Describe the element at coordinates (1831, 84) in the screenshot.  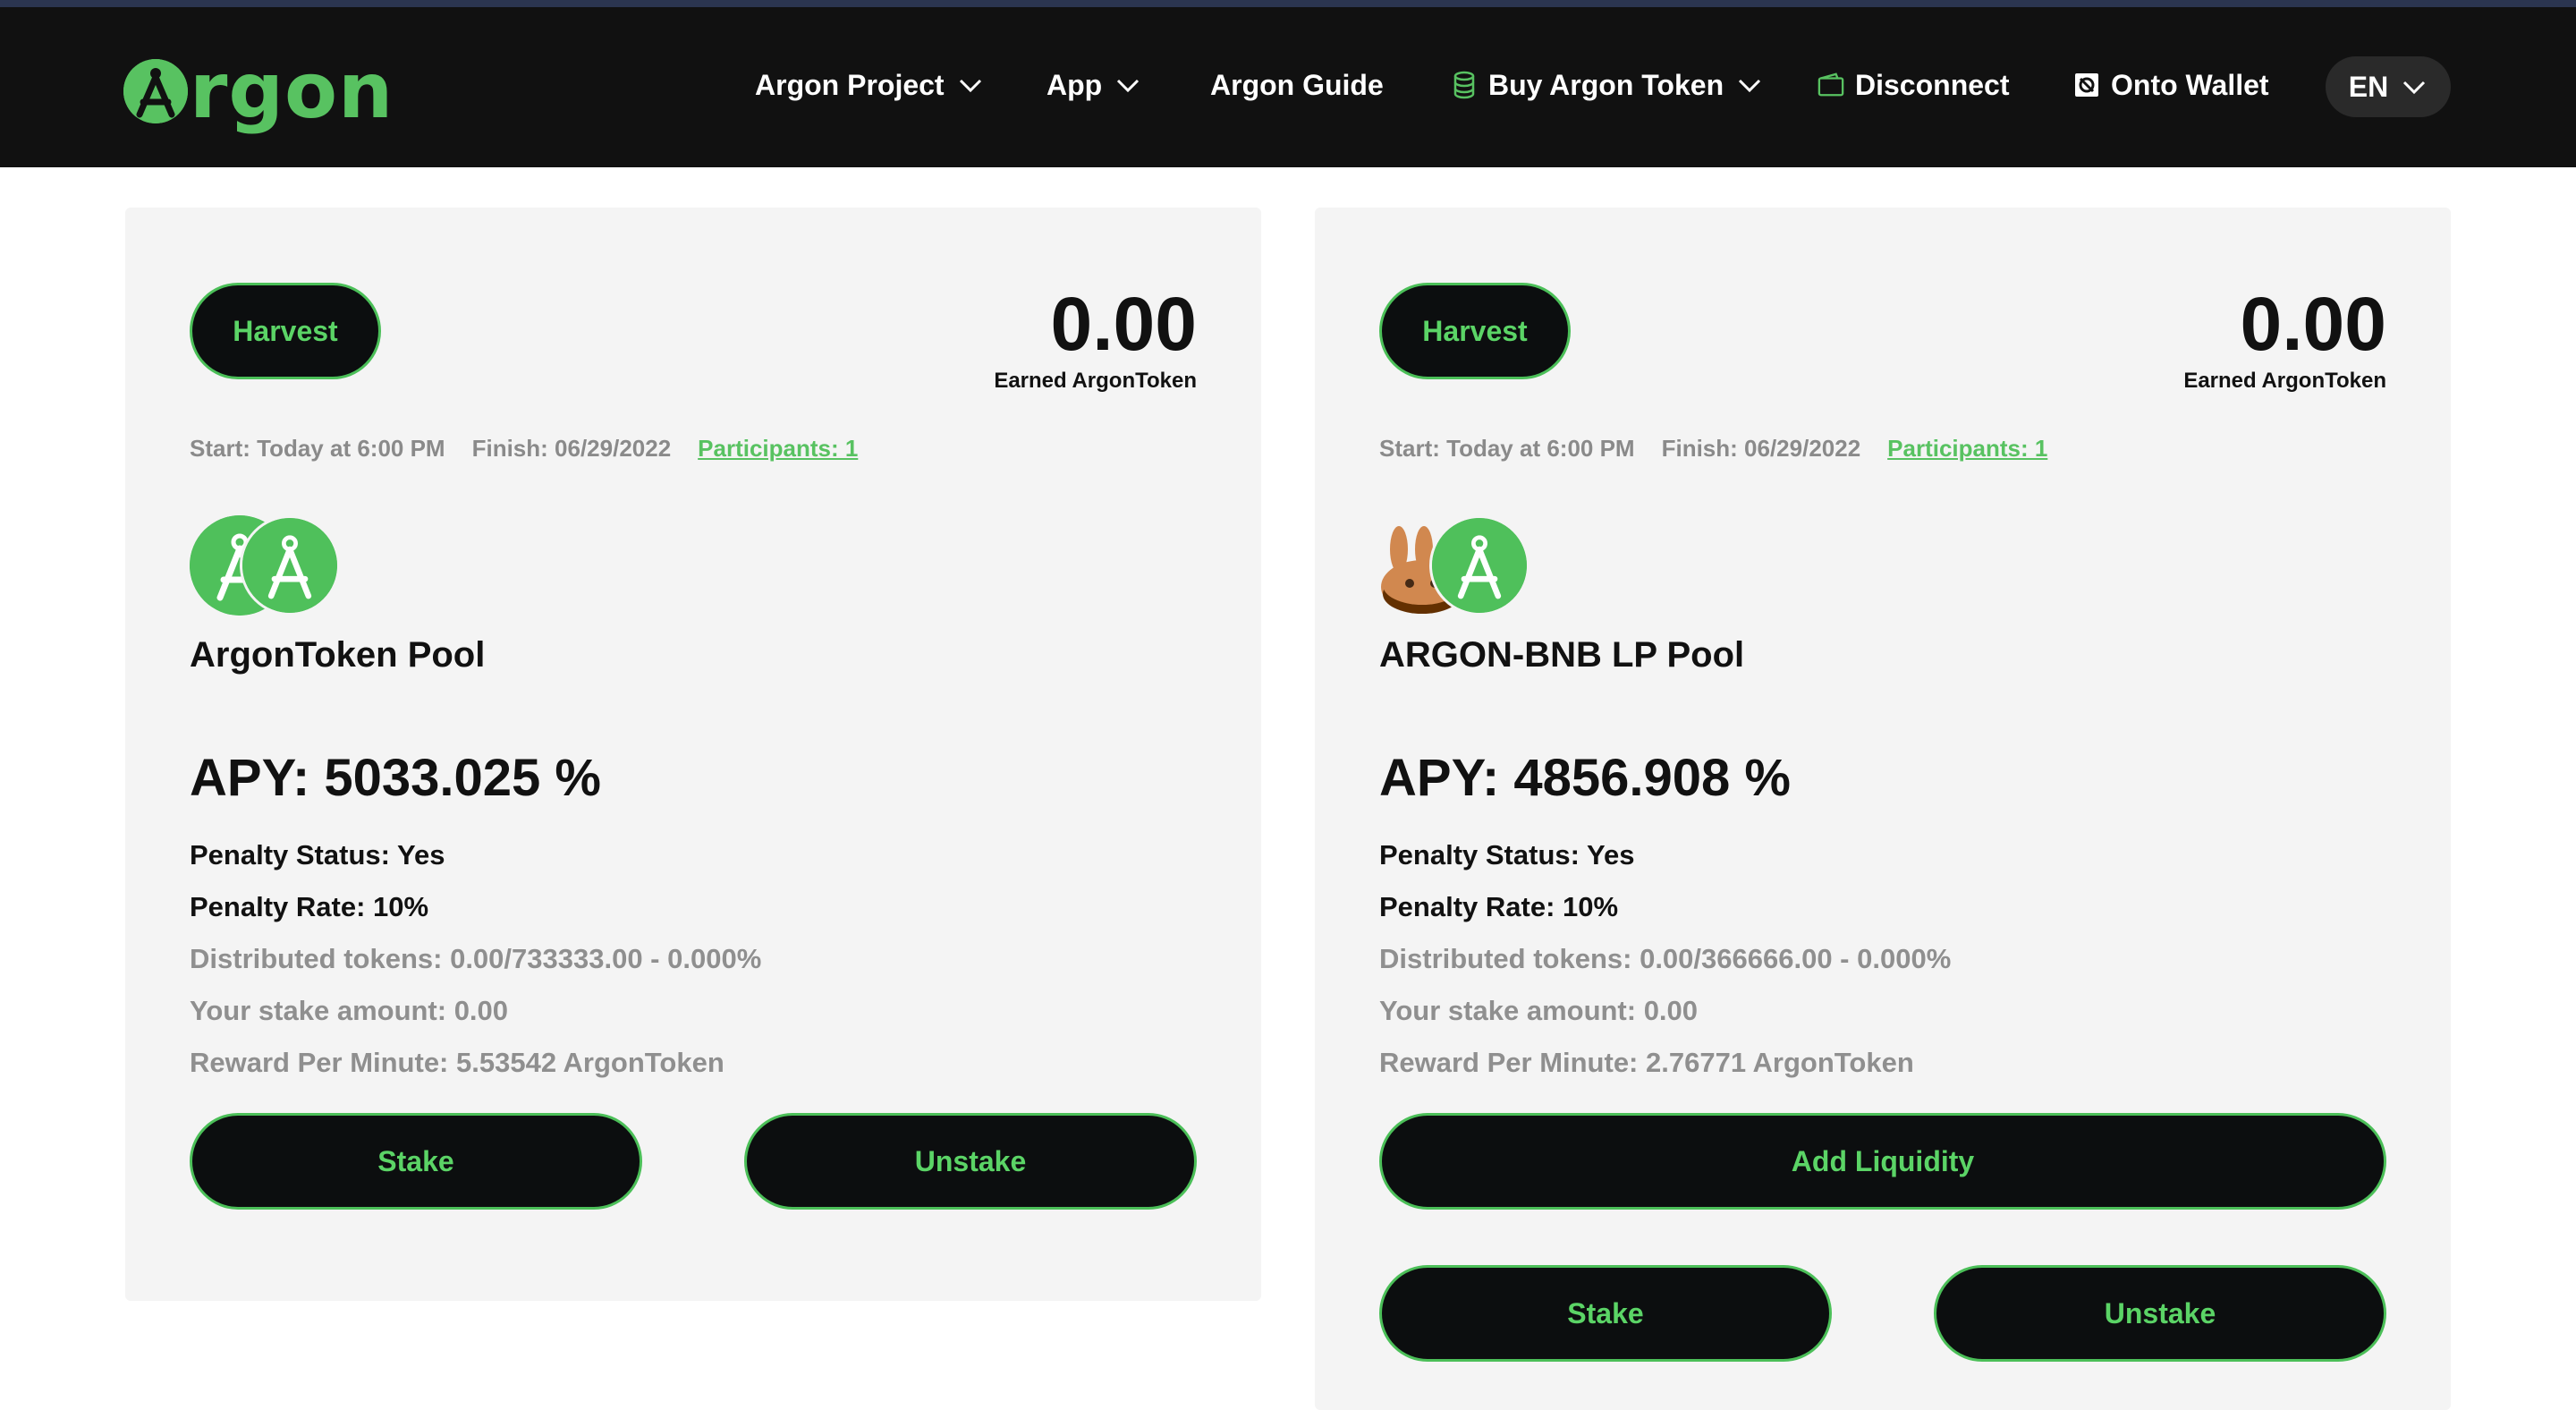
I see `wallet-icon` at that location.